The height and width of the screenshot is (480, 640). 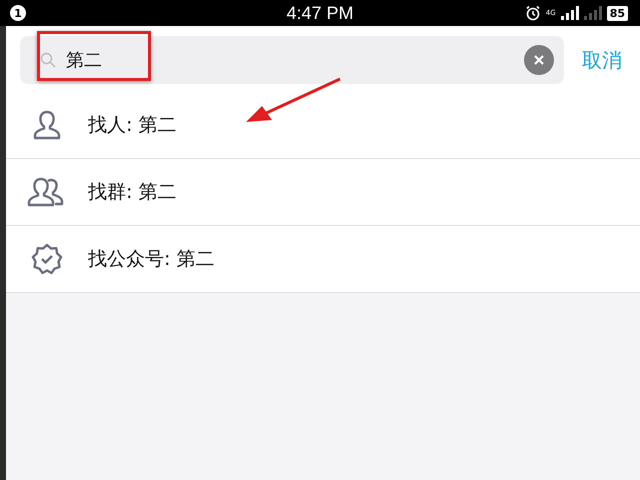 What do you see at coordinates (132, 125) in the screenshot?
I see `result-label: 找人: 第二` at bounding box center [132, 125].